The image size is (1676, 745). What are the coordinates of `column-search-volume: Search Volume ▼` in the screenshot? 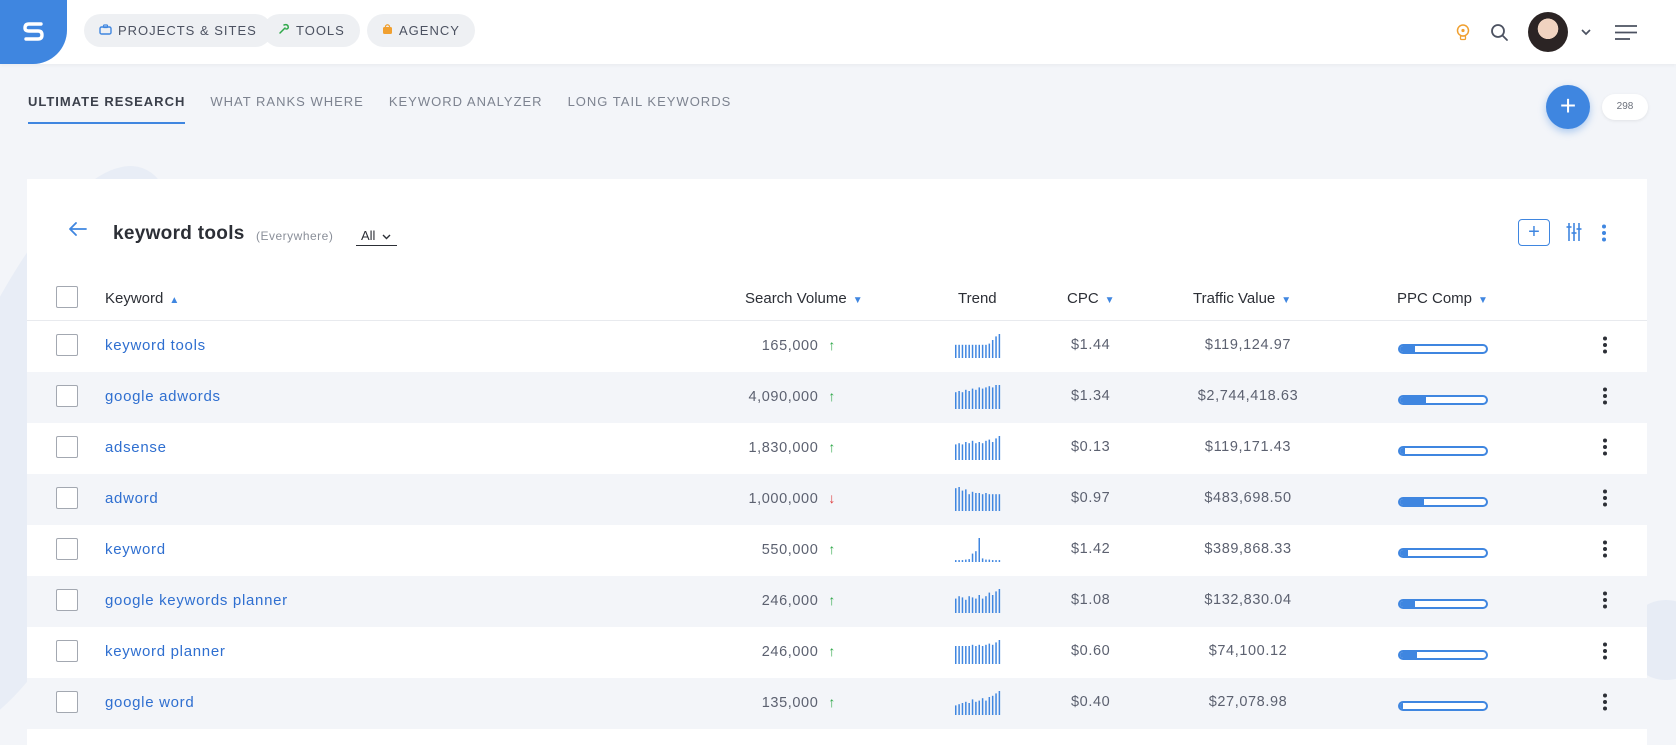 It's located at (804, 298).